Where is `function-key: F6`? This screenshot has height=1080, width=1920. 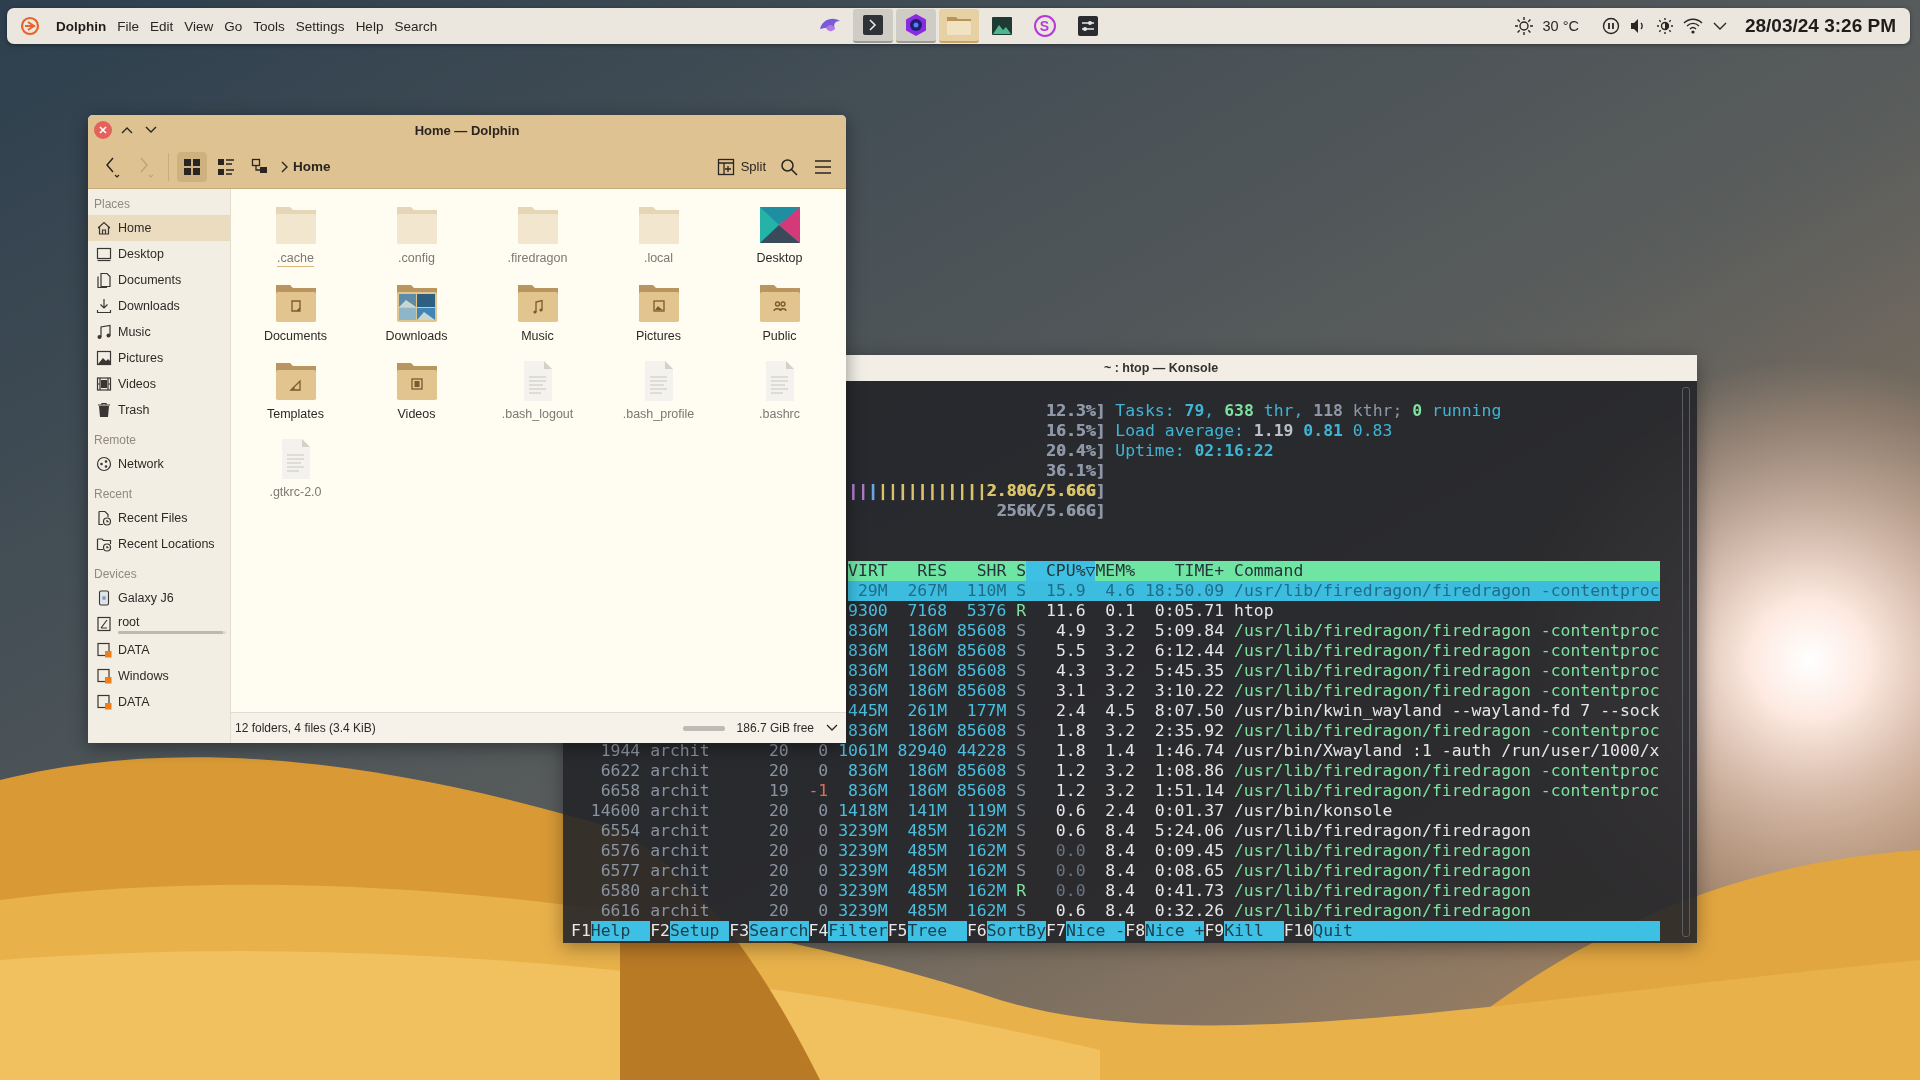 function-key: F6 is located at coordinates (976, 931).